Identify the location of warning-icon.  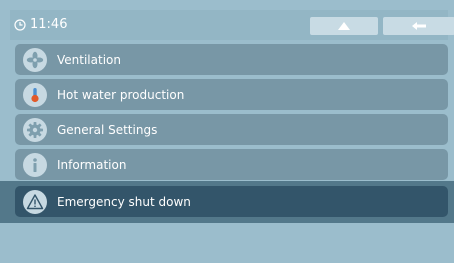
(35, 201).